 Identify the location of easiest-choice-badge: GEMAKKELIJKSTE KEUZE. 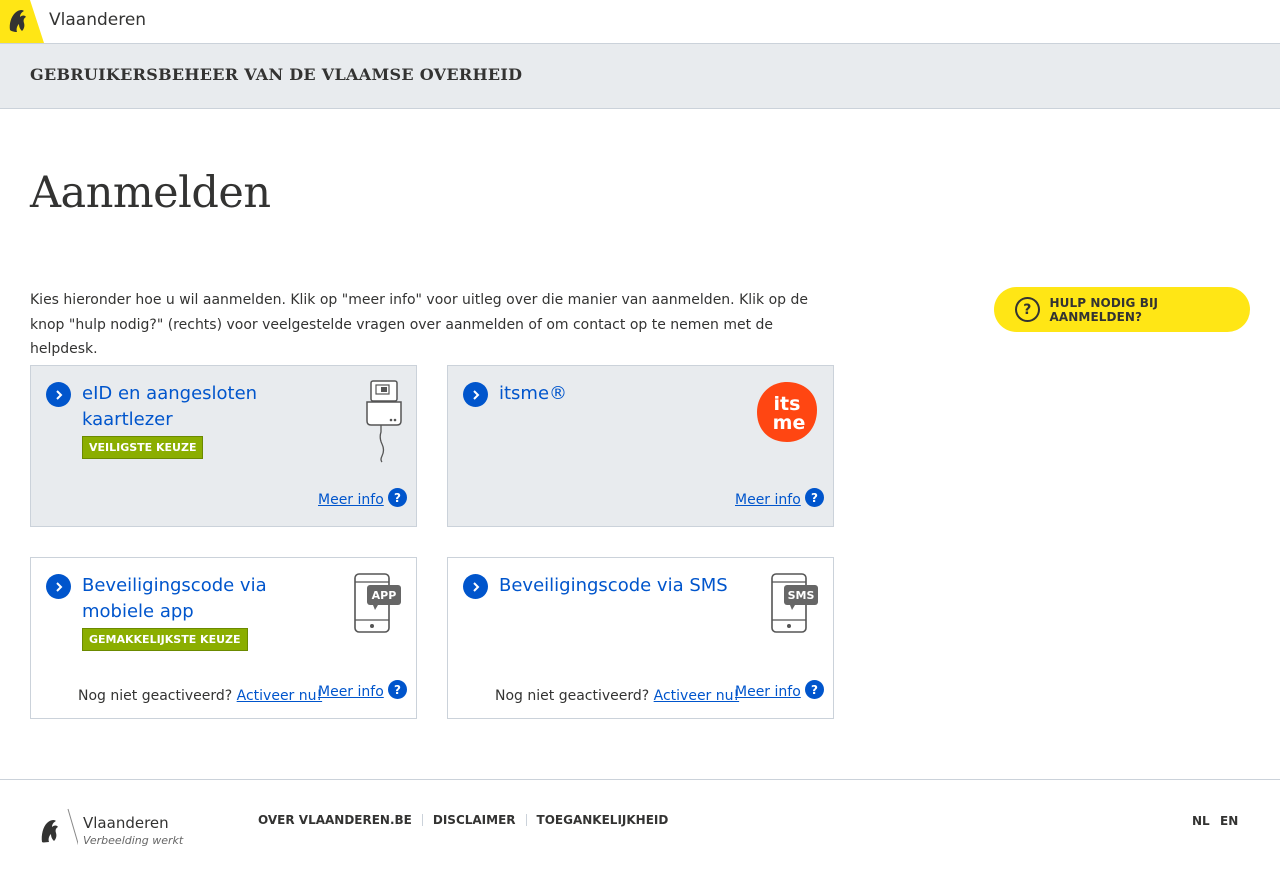
(165, 639).